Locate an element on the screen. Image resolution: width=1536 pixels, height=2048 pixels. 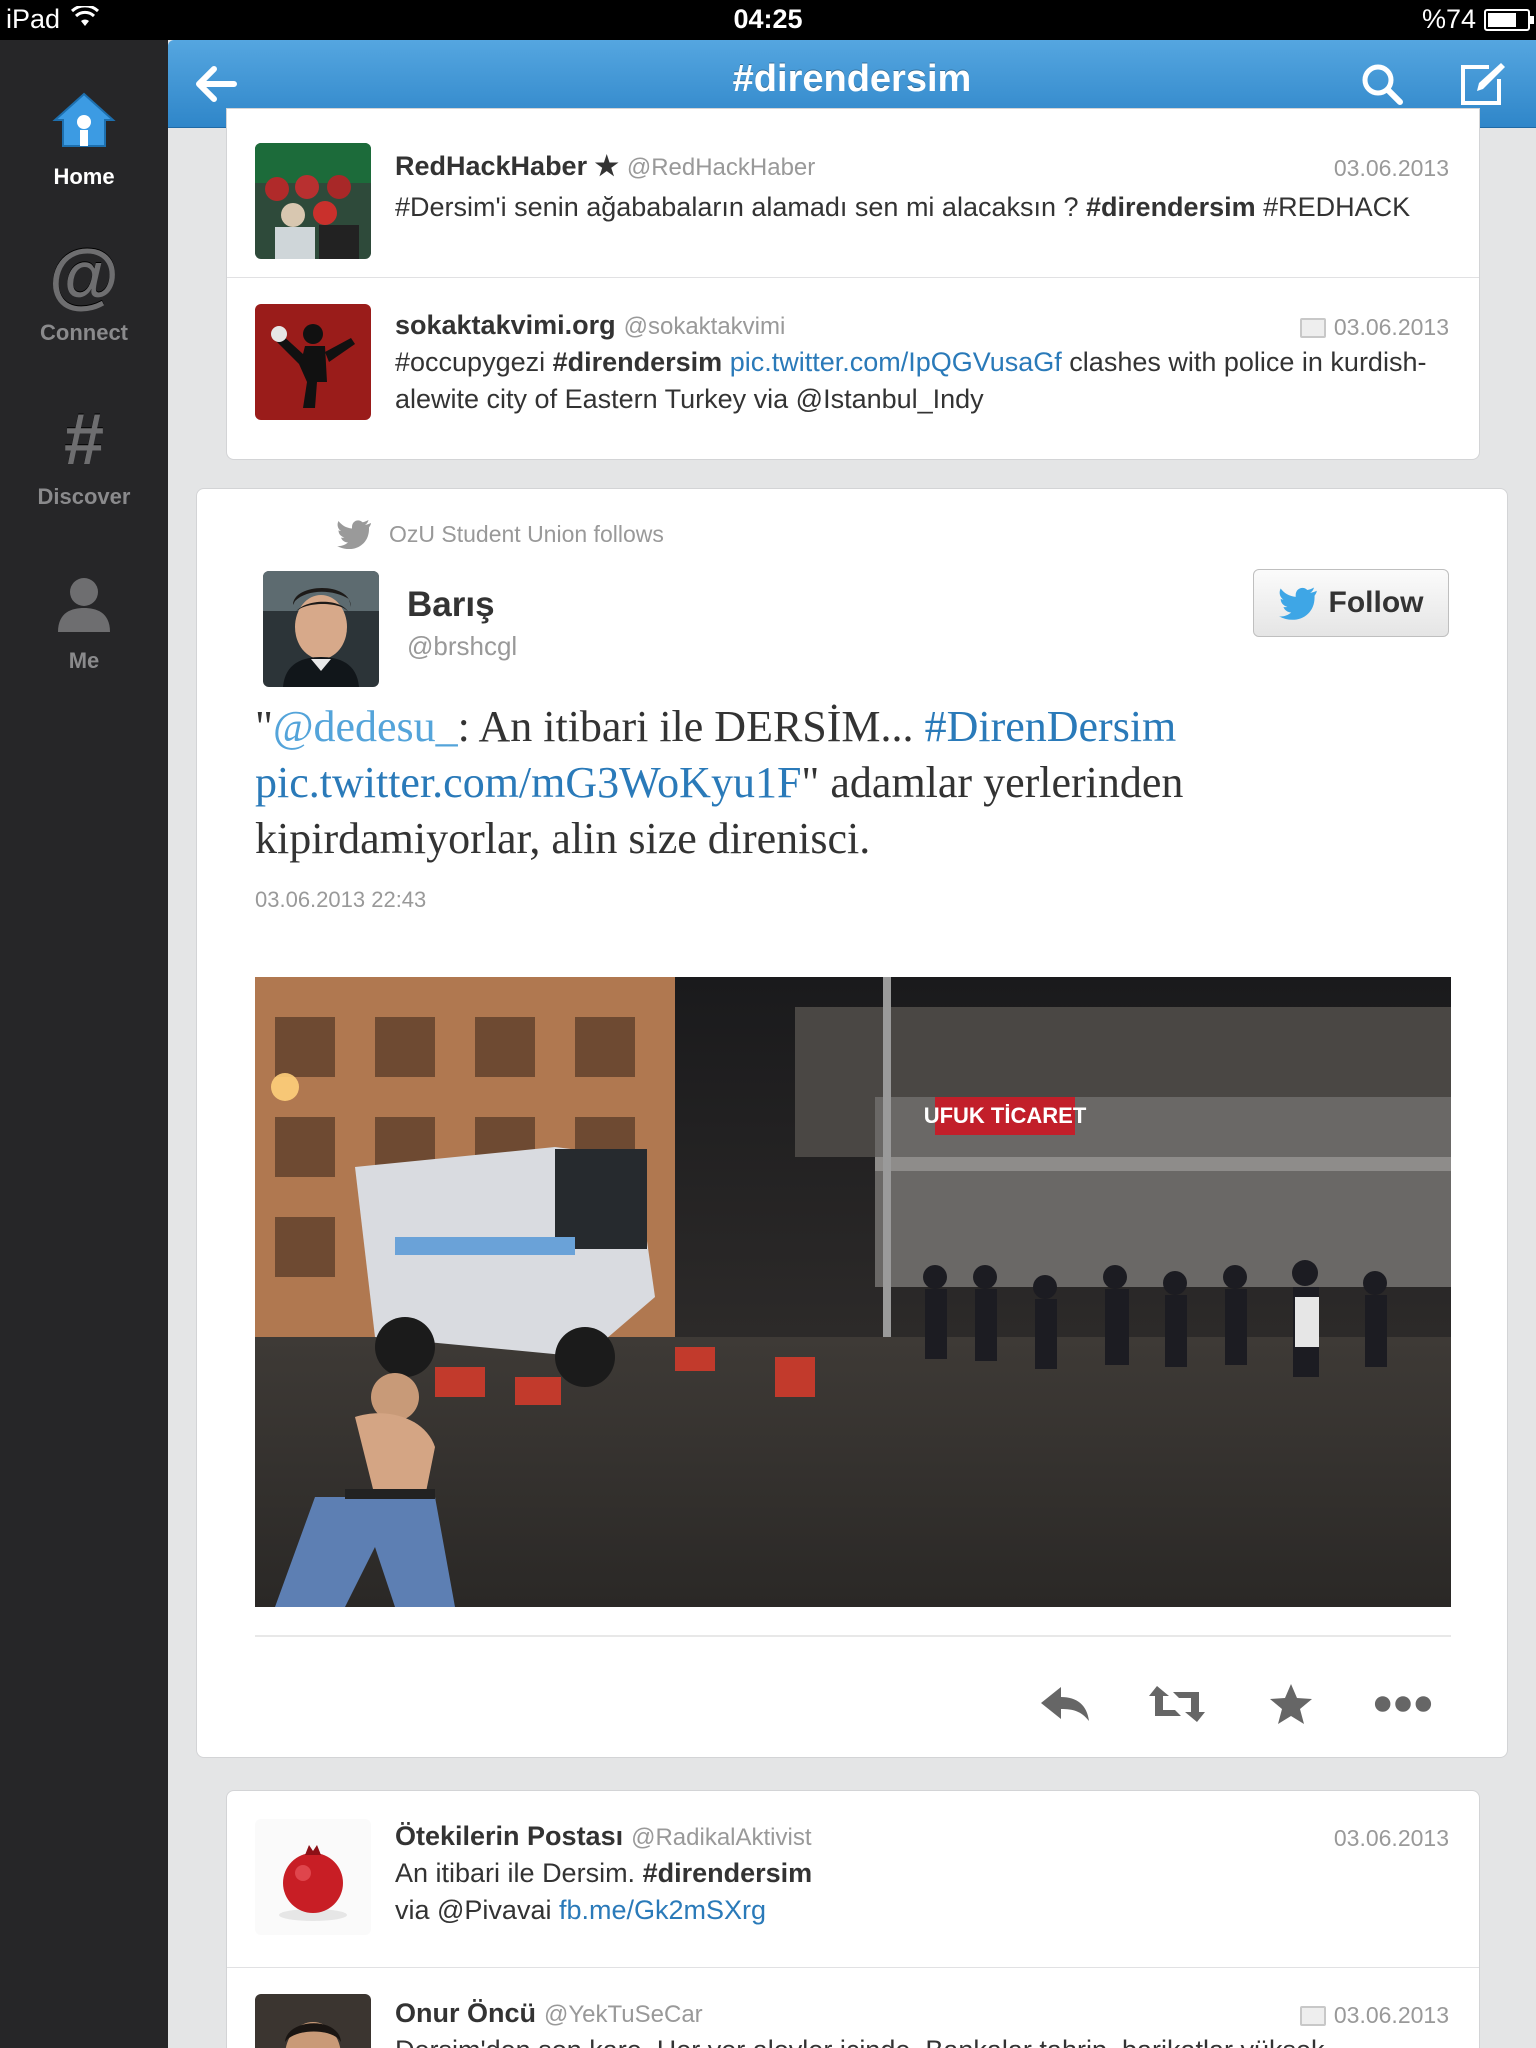
tweet-link: fb.me/Gk2mSXrg is located at coordinates (662, 1910).